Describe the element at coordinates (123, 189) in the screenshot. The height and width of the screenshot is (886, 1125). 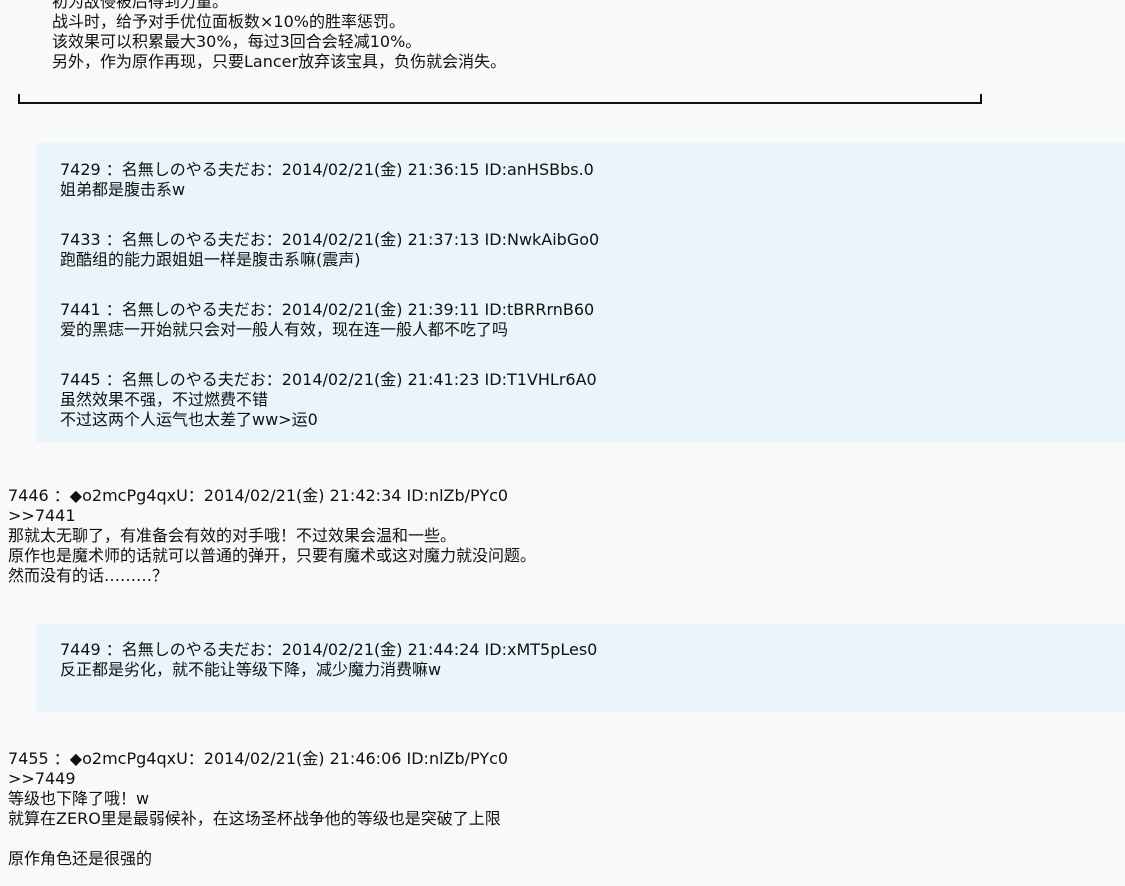
I see `comment-text: 姐弟都是腹击系w` at that location.